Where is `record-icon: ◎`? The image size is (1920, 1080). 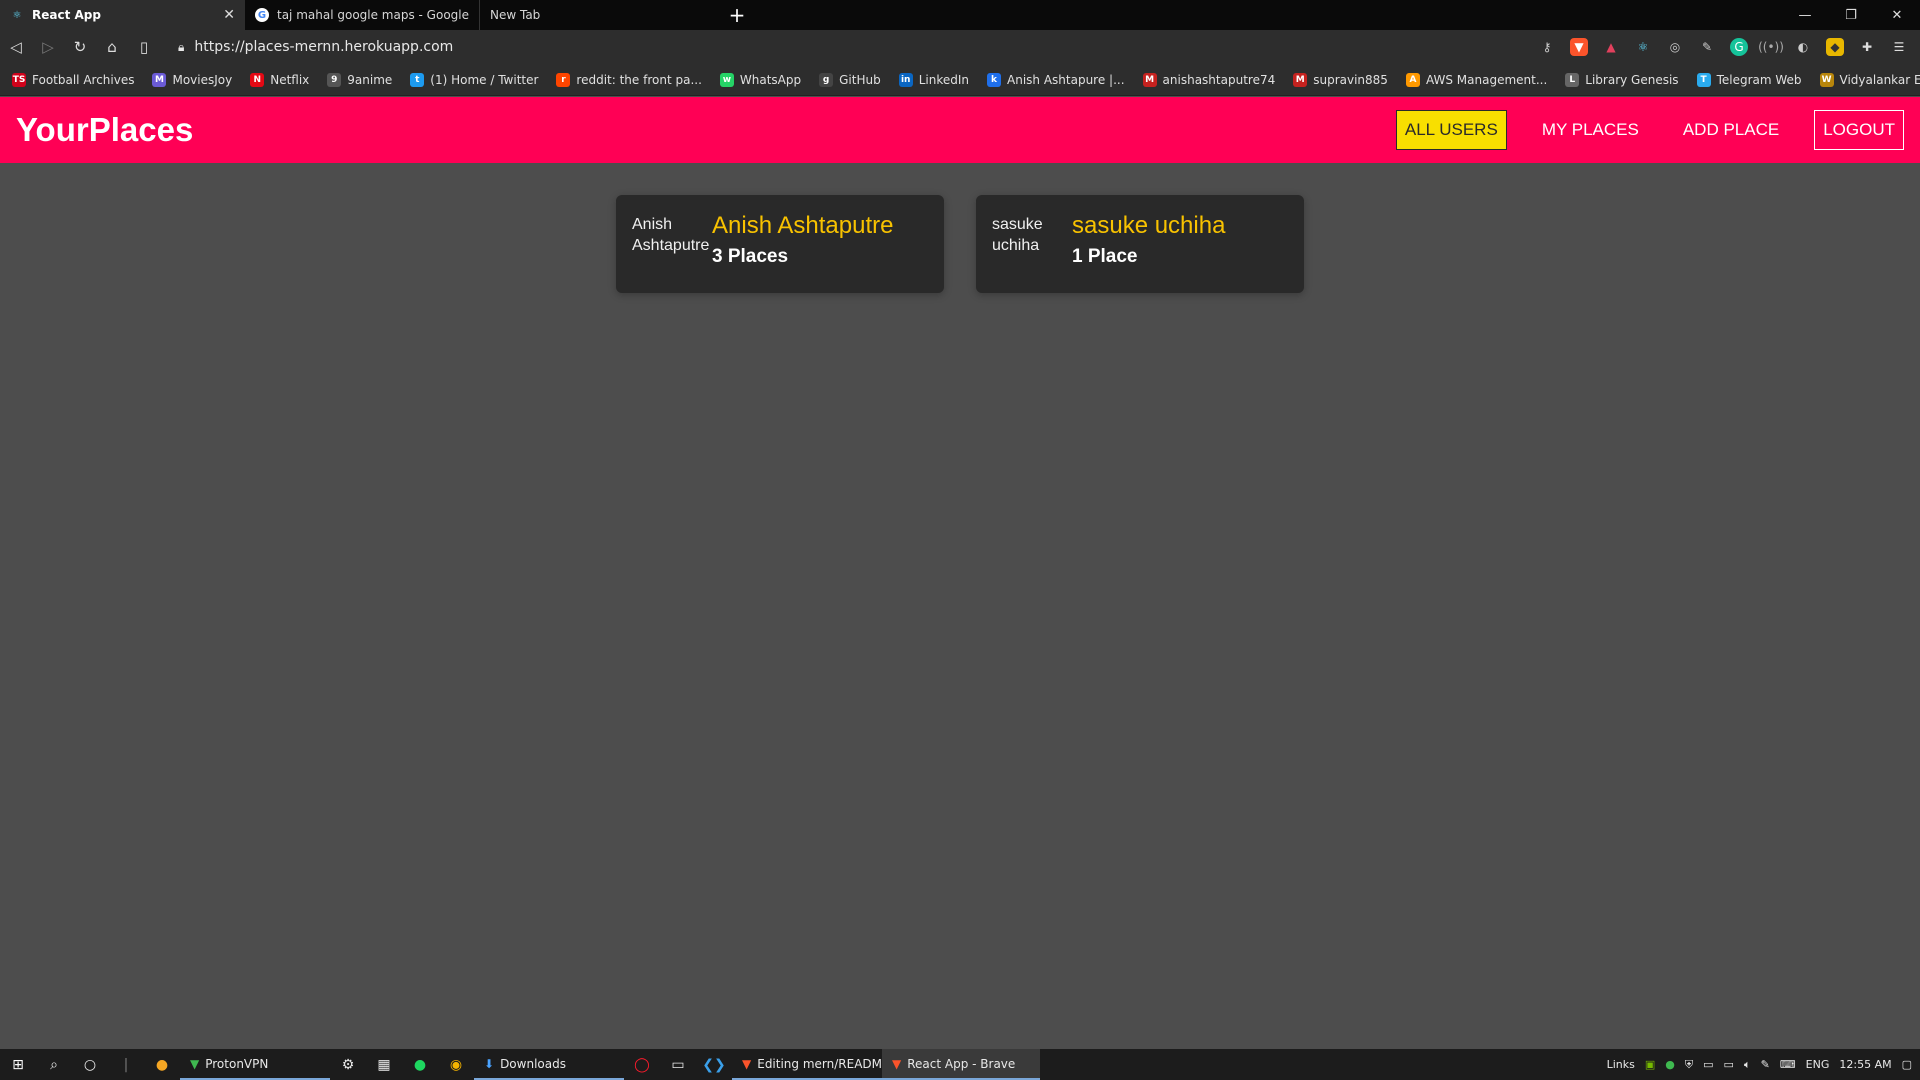 record-icon: ◎ is located at coordinates (1675, 47).